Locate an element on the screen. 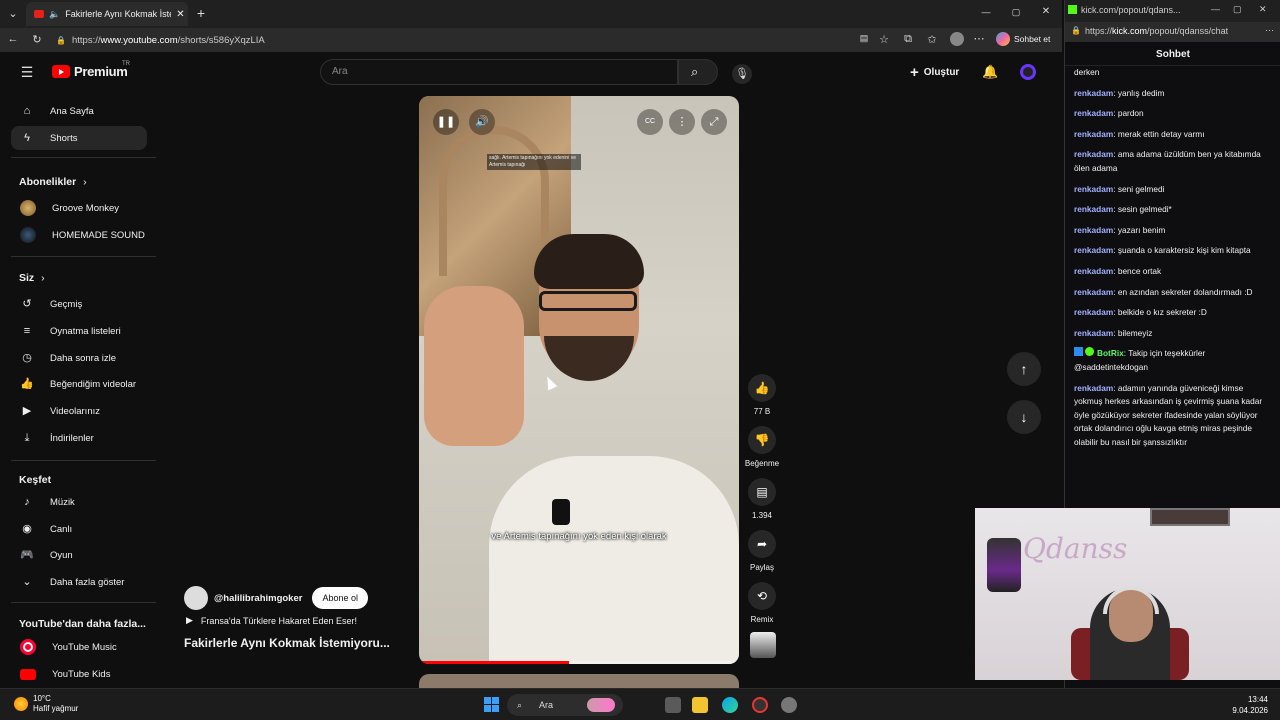 This screenshot has width=1280, height=720. sidebar-item-liked: 👍 Beğendiğim videolar is located at coordinates (79, 384).